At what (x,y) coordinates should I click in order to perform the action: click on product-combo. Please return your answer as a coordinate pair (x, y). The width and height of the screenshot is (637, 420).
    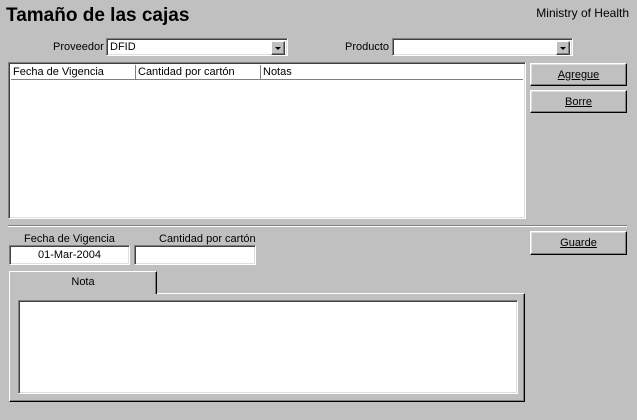
    Looking at the image, I should click on (482, 47).